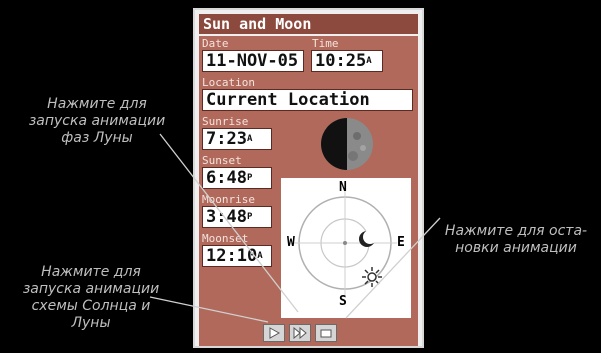 This screenshot has width=601, height=353. Describe the element at coordinates (516, 239) in the screenshot. I see `callout-stop-animation: Нажмите для оста- новки анимации` at that location.